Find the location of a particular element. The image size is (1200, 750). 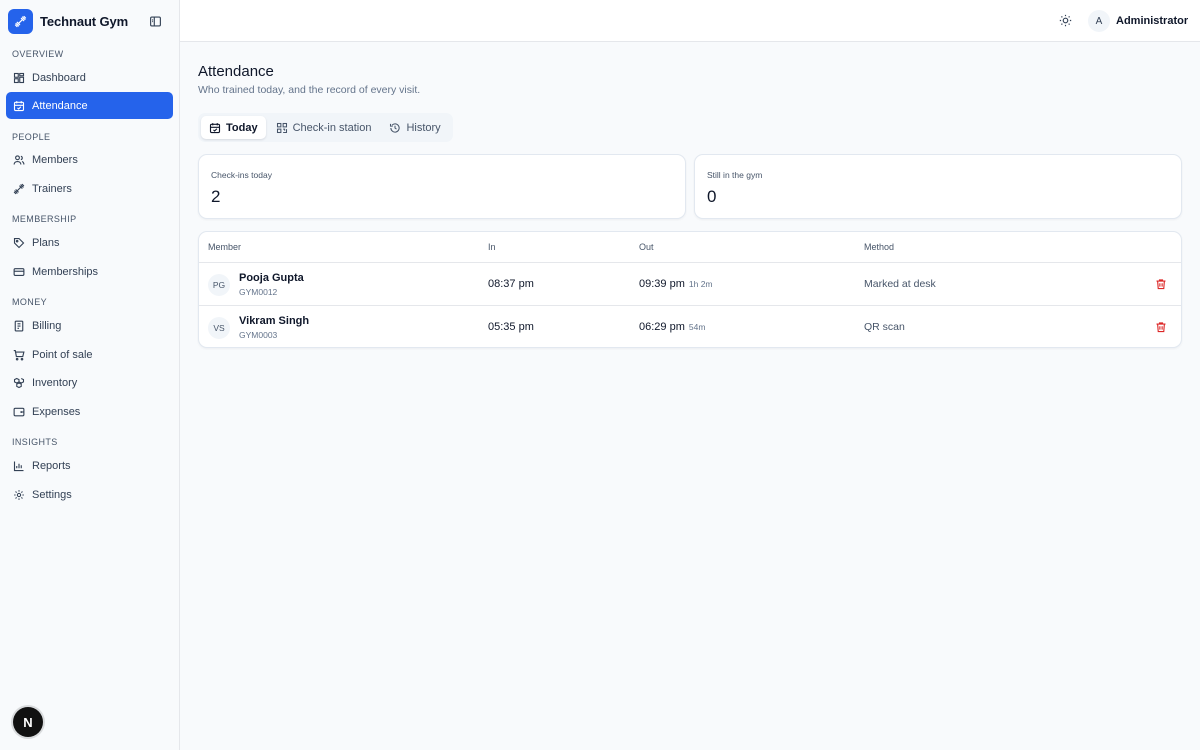

history-icon is located at coordinates (395, 128).